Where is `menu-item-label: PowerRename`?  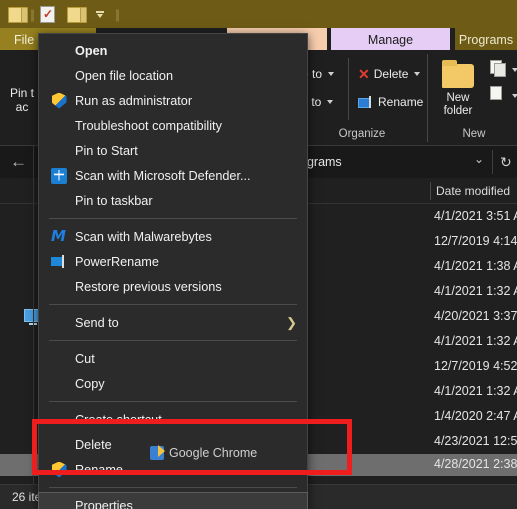 menu-item-label: PowerRename is located at coordinates (117, 261).